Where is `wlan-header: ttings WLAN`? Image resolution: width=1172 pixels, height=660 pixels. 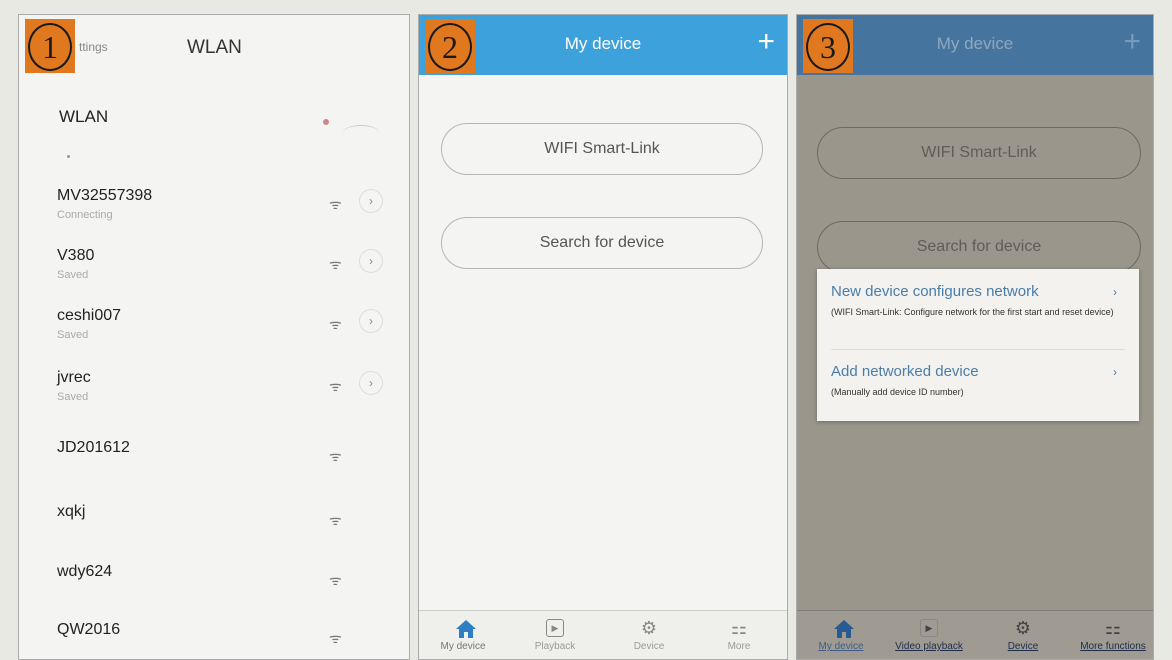 wlan-header: ttings WLAN is located at coordinates (214, 47).